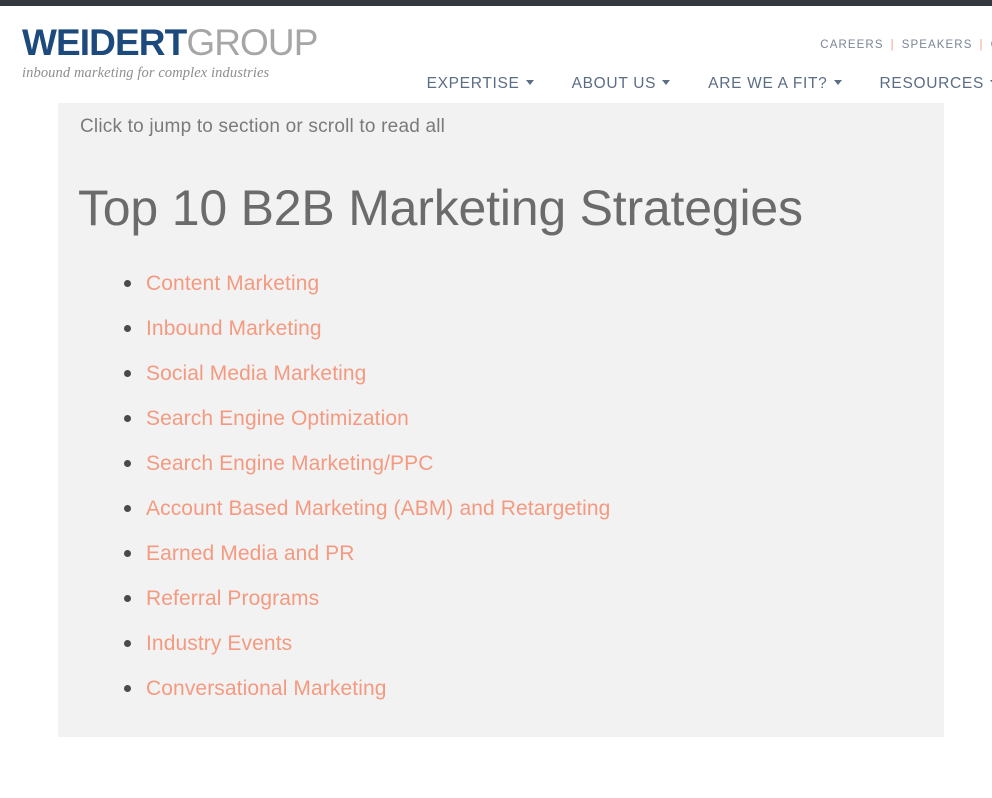 This screenshot has height=798, width=992. I want to click on nav-item-about-us: ABOUT US, so click(621, 84).